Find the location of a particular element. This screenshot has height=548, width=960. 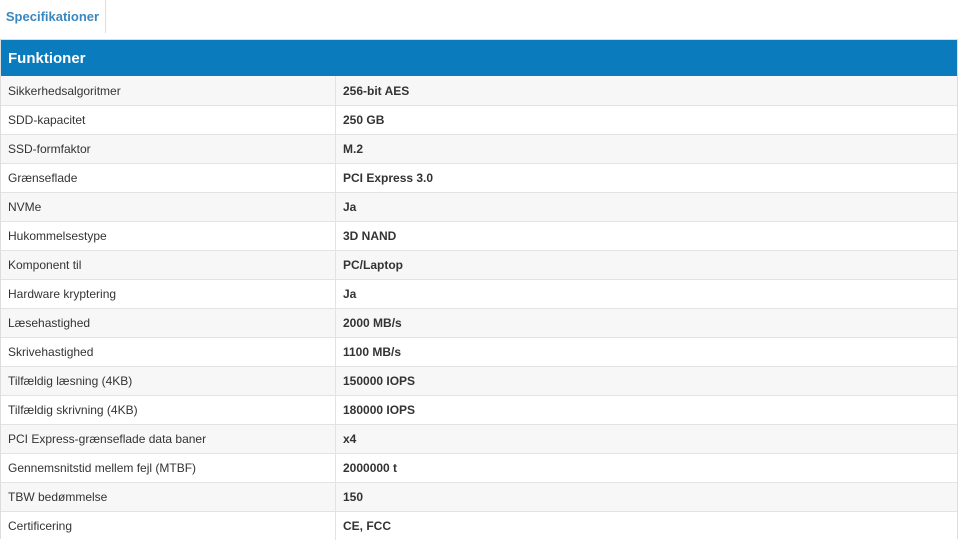

spec-value: 3D NAND is located at coordinates (370, 236).